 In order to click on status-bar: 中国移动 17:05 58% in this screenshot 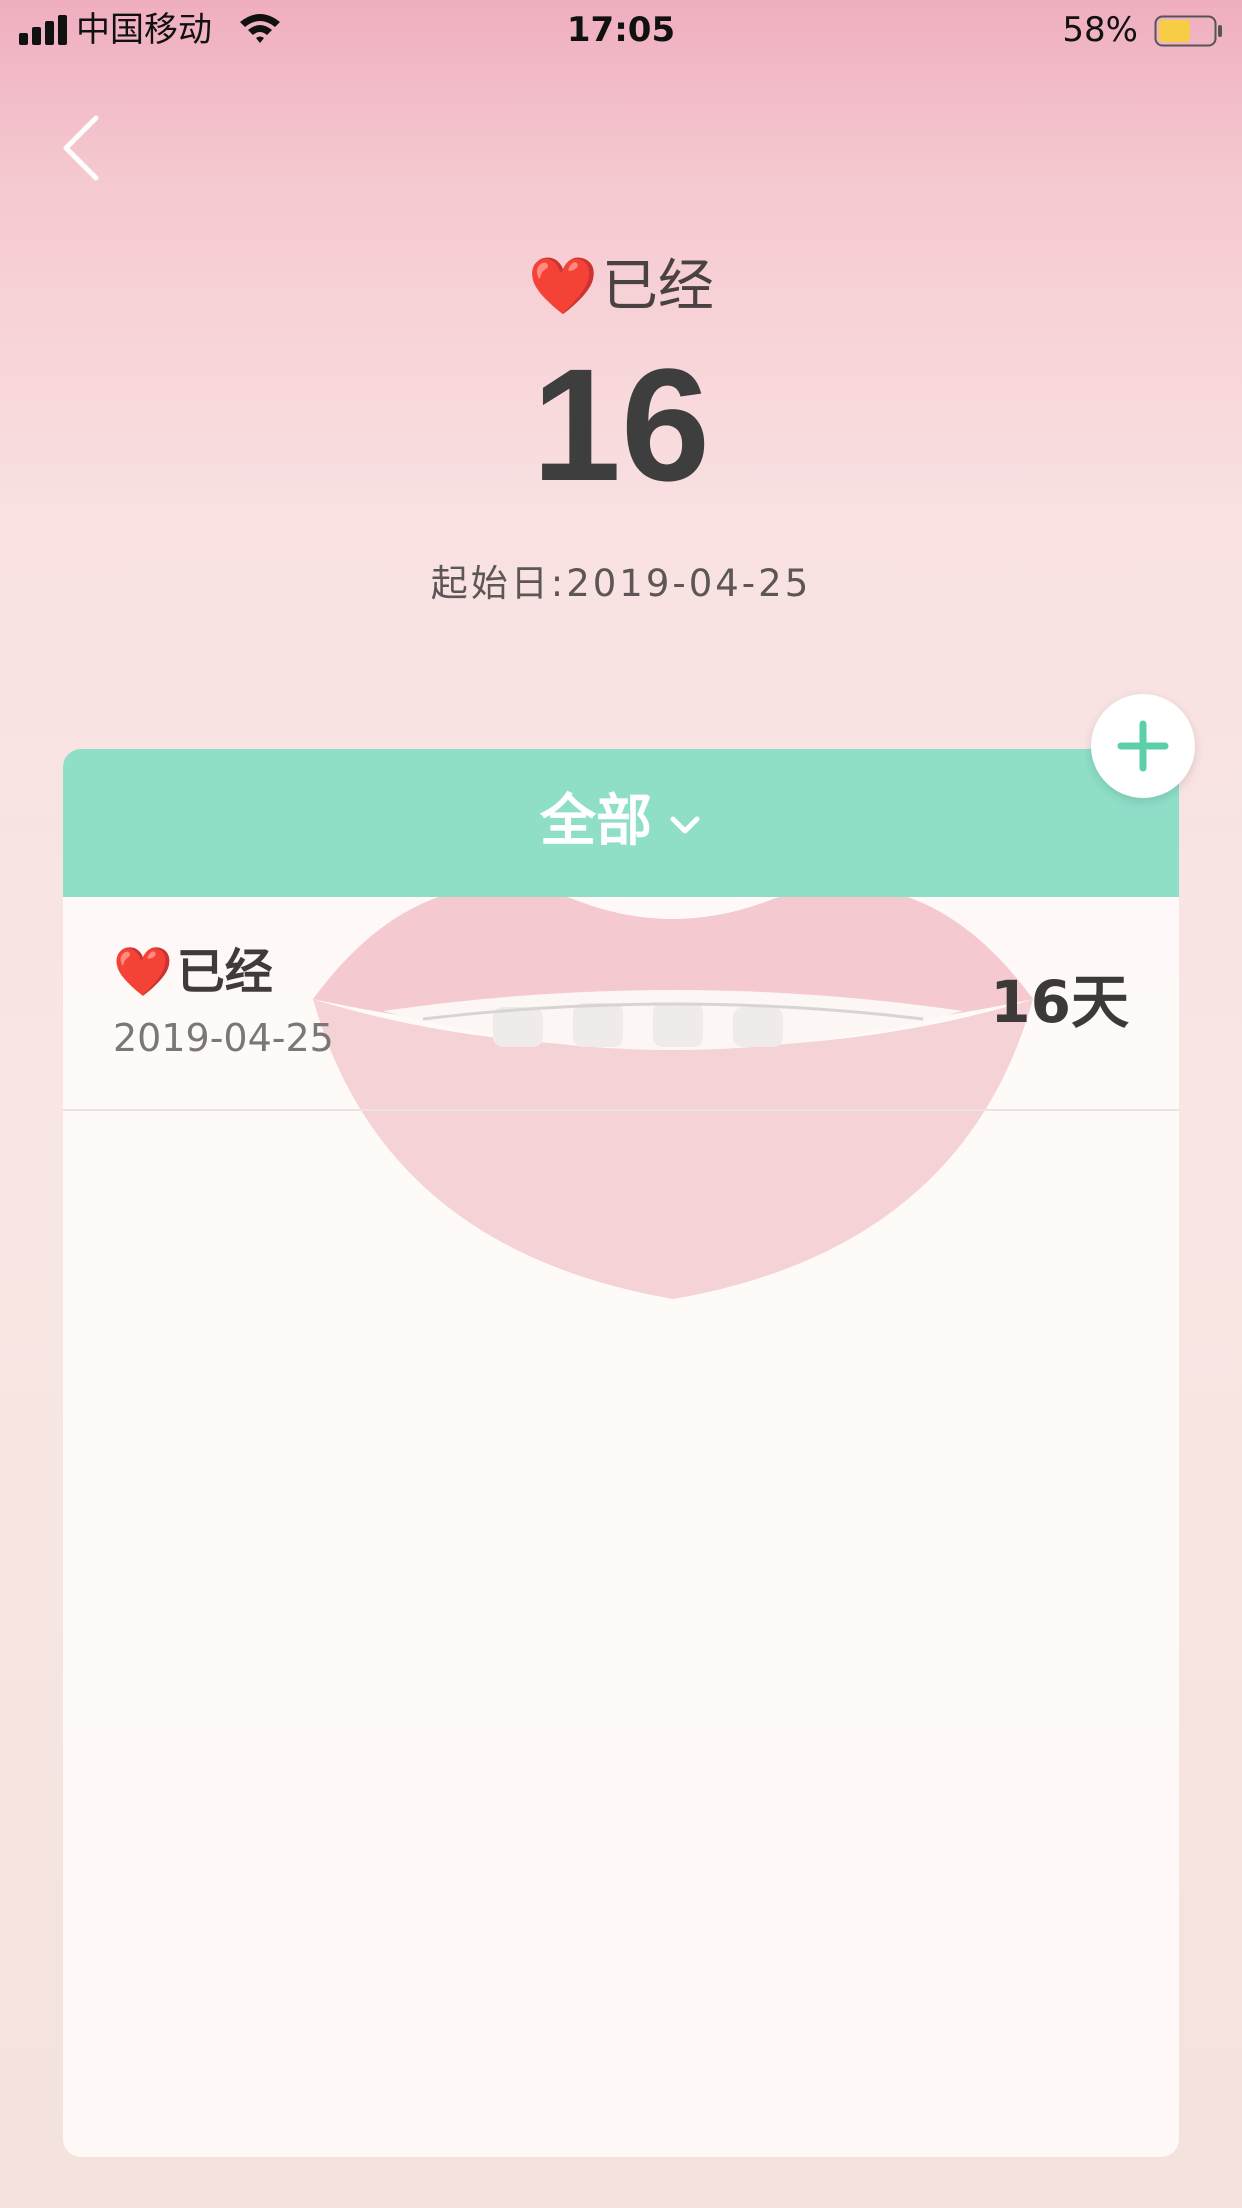, I will do `click(621, 31)`.